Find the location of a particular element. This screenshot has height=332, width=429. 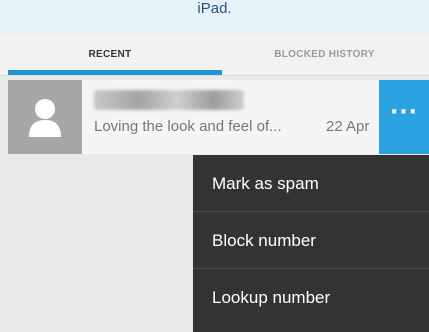

message-date: 22 Apr is located at coordinates (348, 126).